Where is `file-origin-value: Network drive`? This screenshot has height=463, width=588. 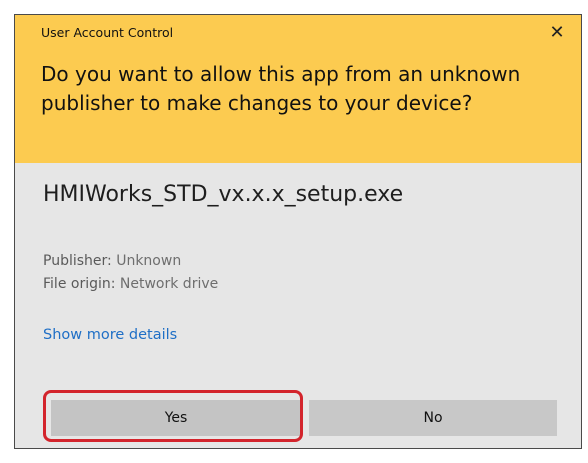 file-origin-value: Network drive is located at coordinates (169, 284).